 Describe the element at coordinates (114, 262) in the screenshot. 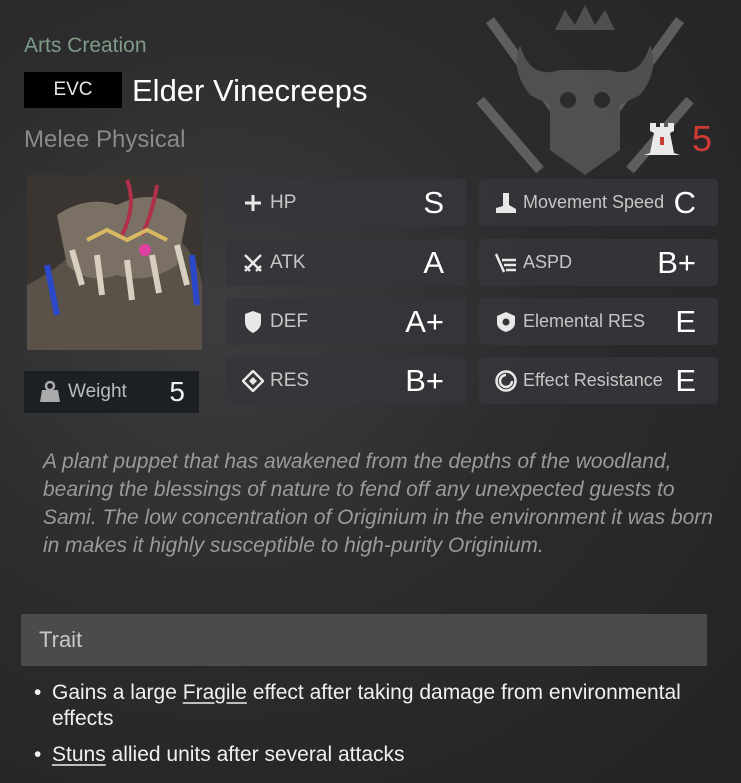

I see `enemy-portrait` at that location.